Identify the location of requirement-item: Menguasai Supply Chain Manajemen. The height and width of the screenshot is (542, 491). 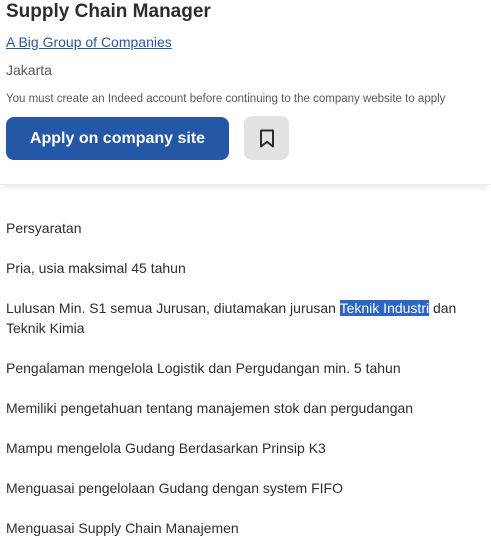
(122, 528).